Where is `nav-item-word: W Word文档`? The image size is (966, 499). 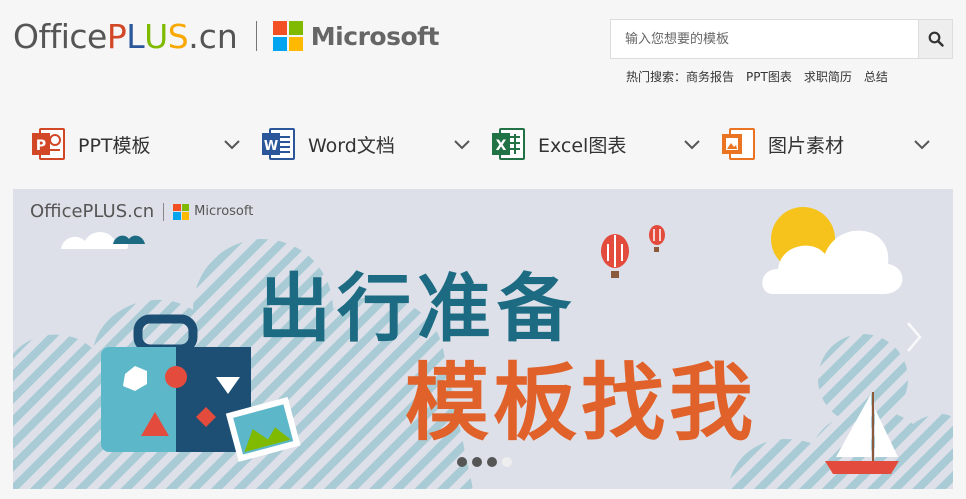 nav-item-word: W Word文档 is located at coordinates (375, 144).